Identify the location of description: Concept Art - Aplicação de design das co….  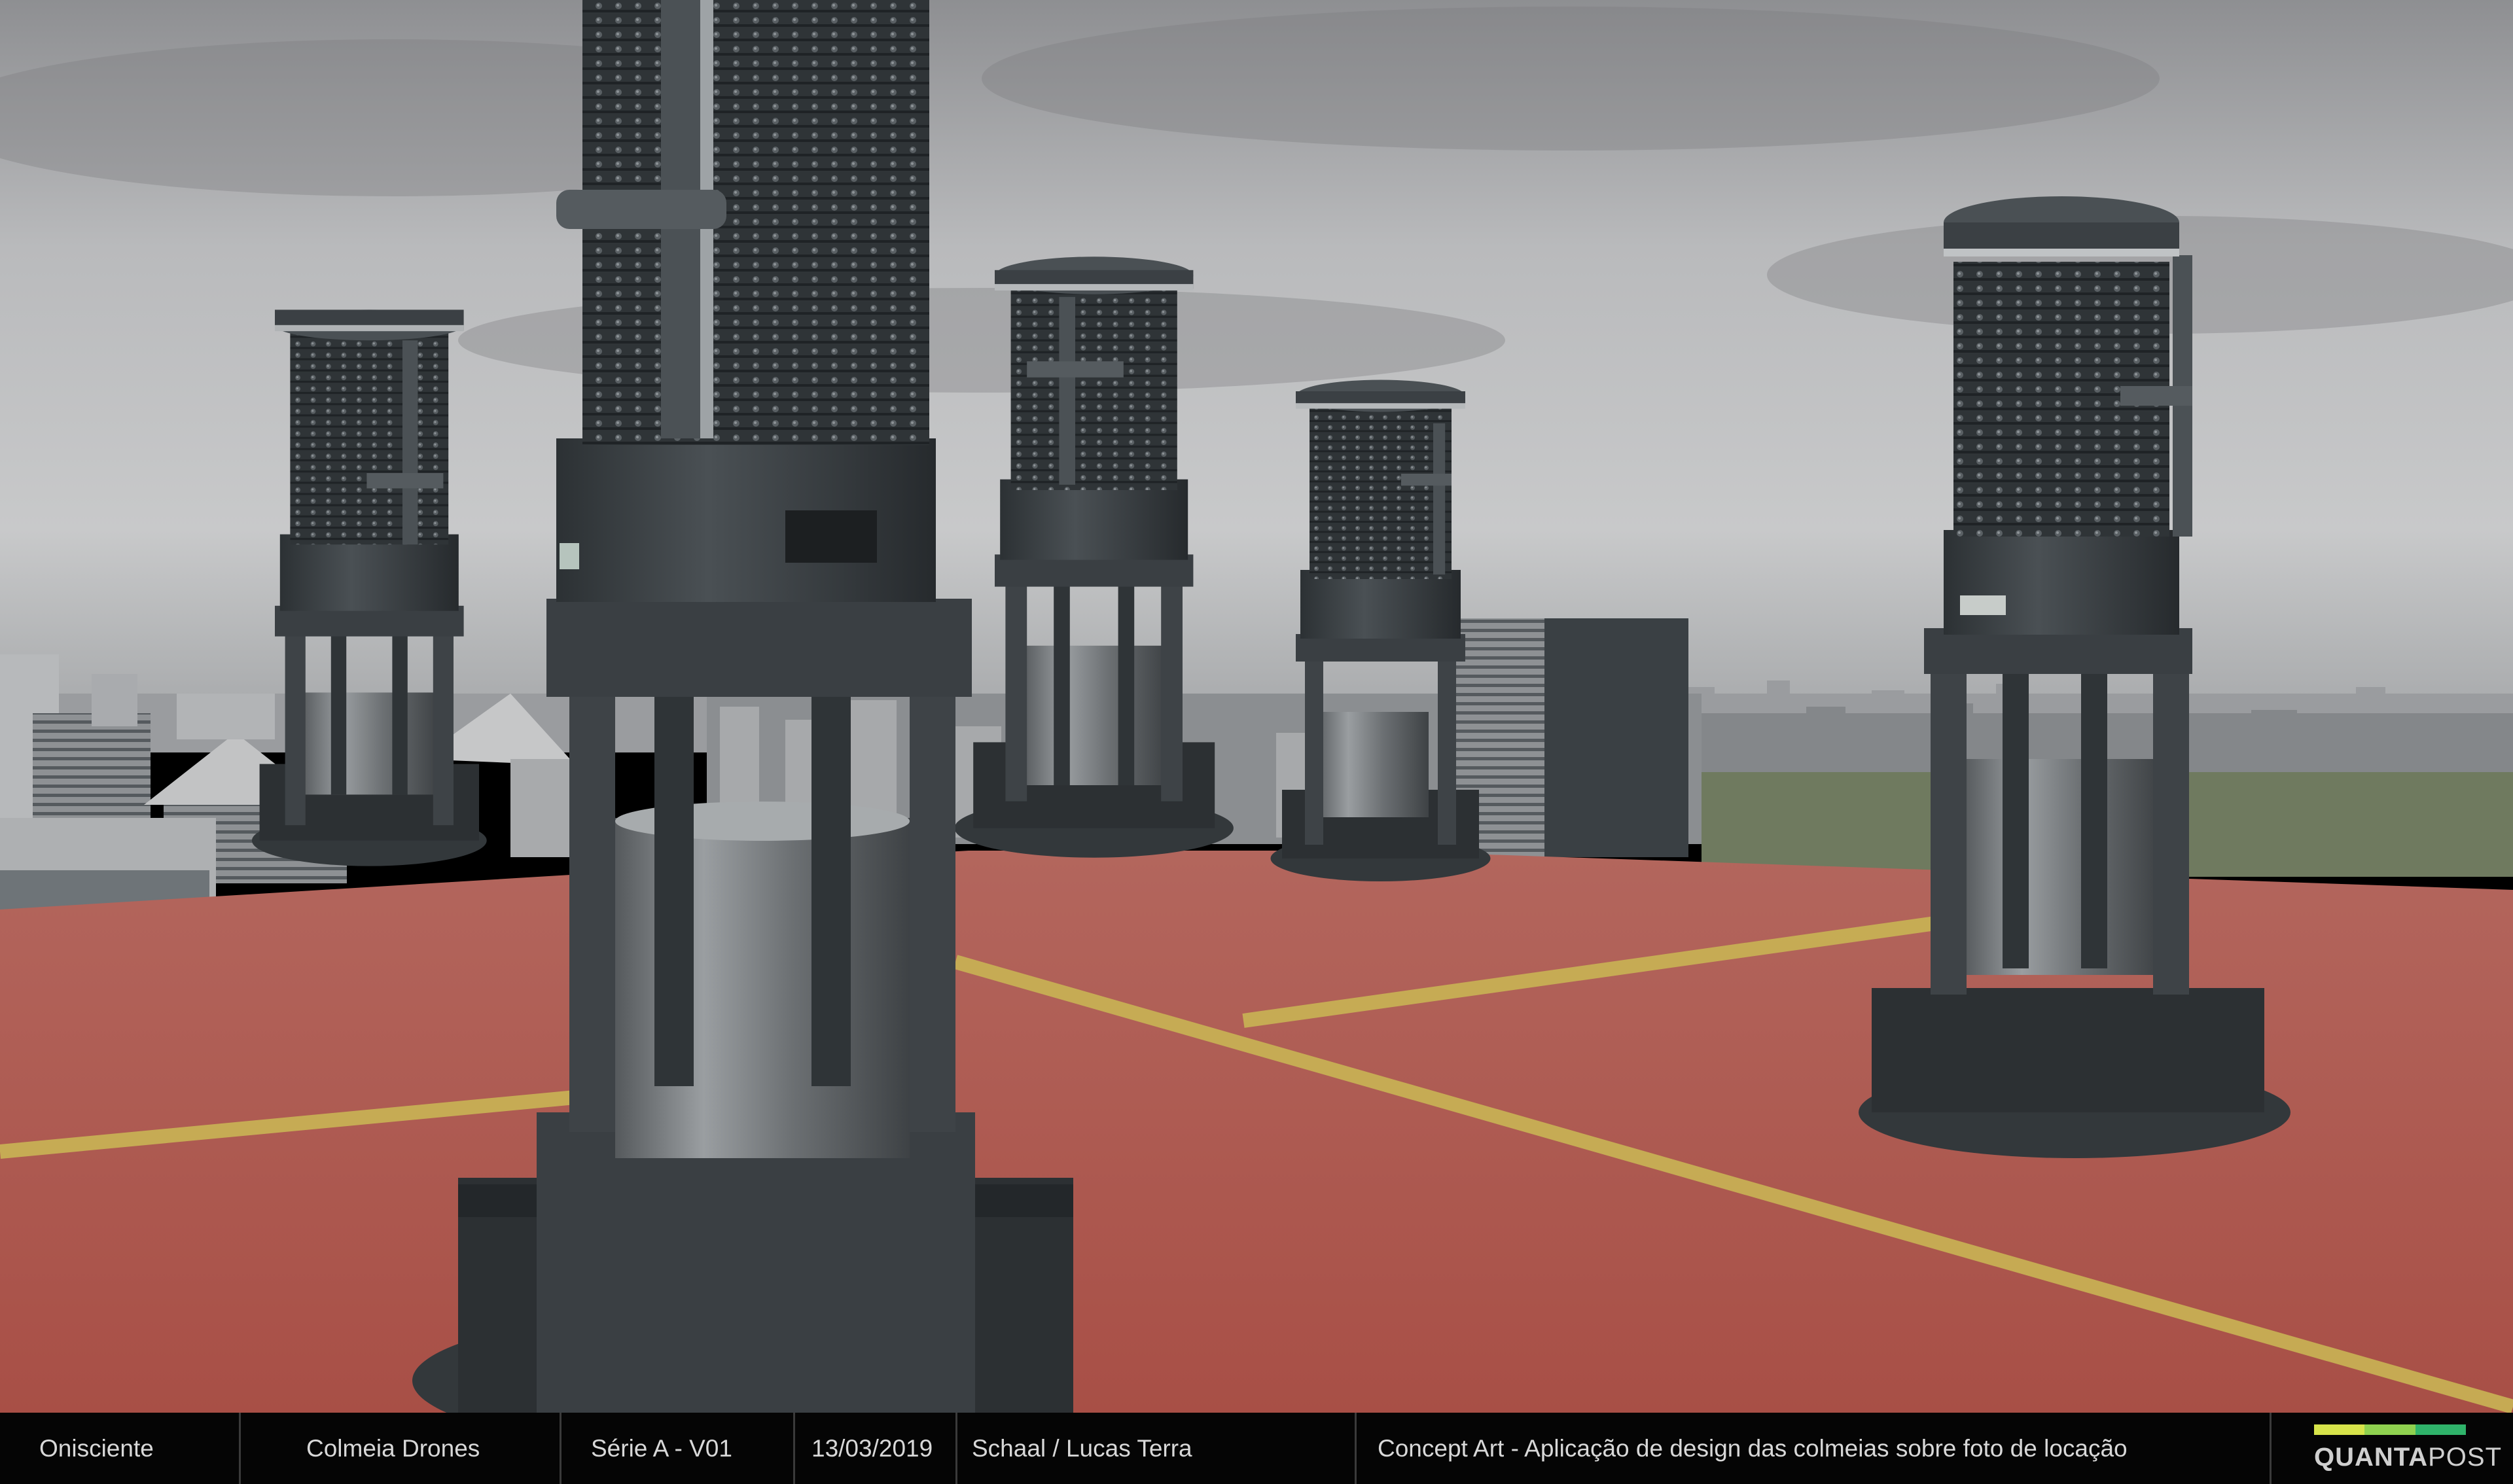
(1753, 1448).